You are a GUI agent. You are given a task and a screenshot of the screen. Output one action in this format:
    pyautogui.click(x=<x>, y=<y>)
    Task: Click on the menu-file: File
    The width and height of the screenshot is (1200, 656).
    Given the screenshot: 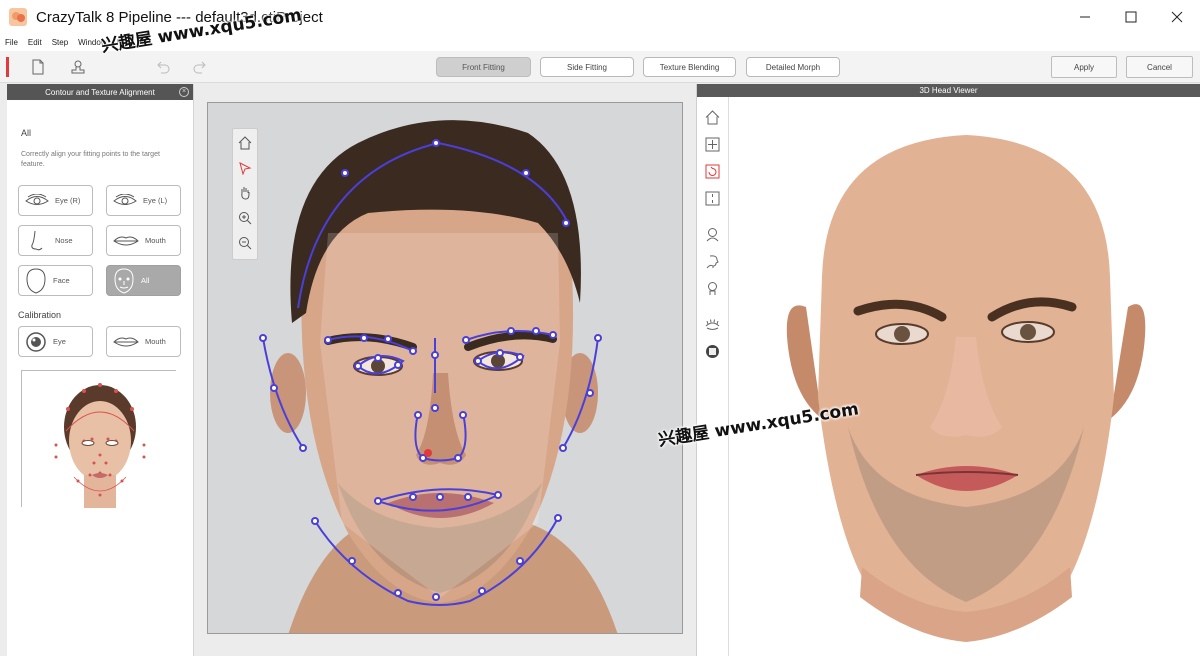 What is the action you would take?
    pyautogui.click(x=11, y=42)
    